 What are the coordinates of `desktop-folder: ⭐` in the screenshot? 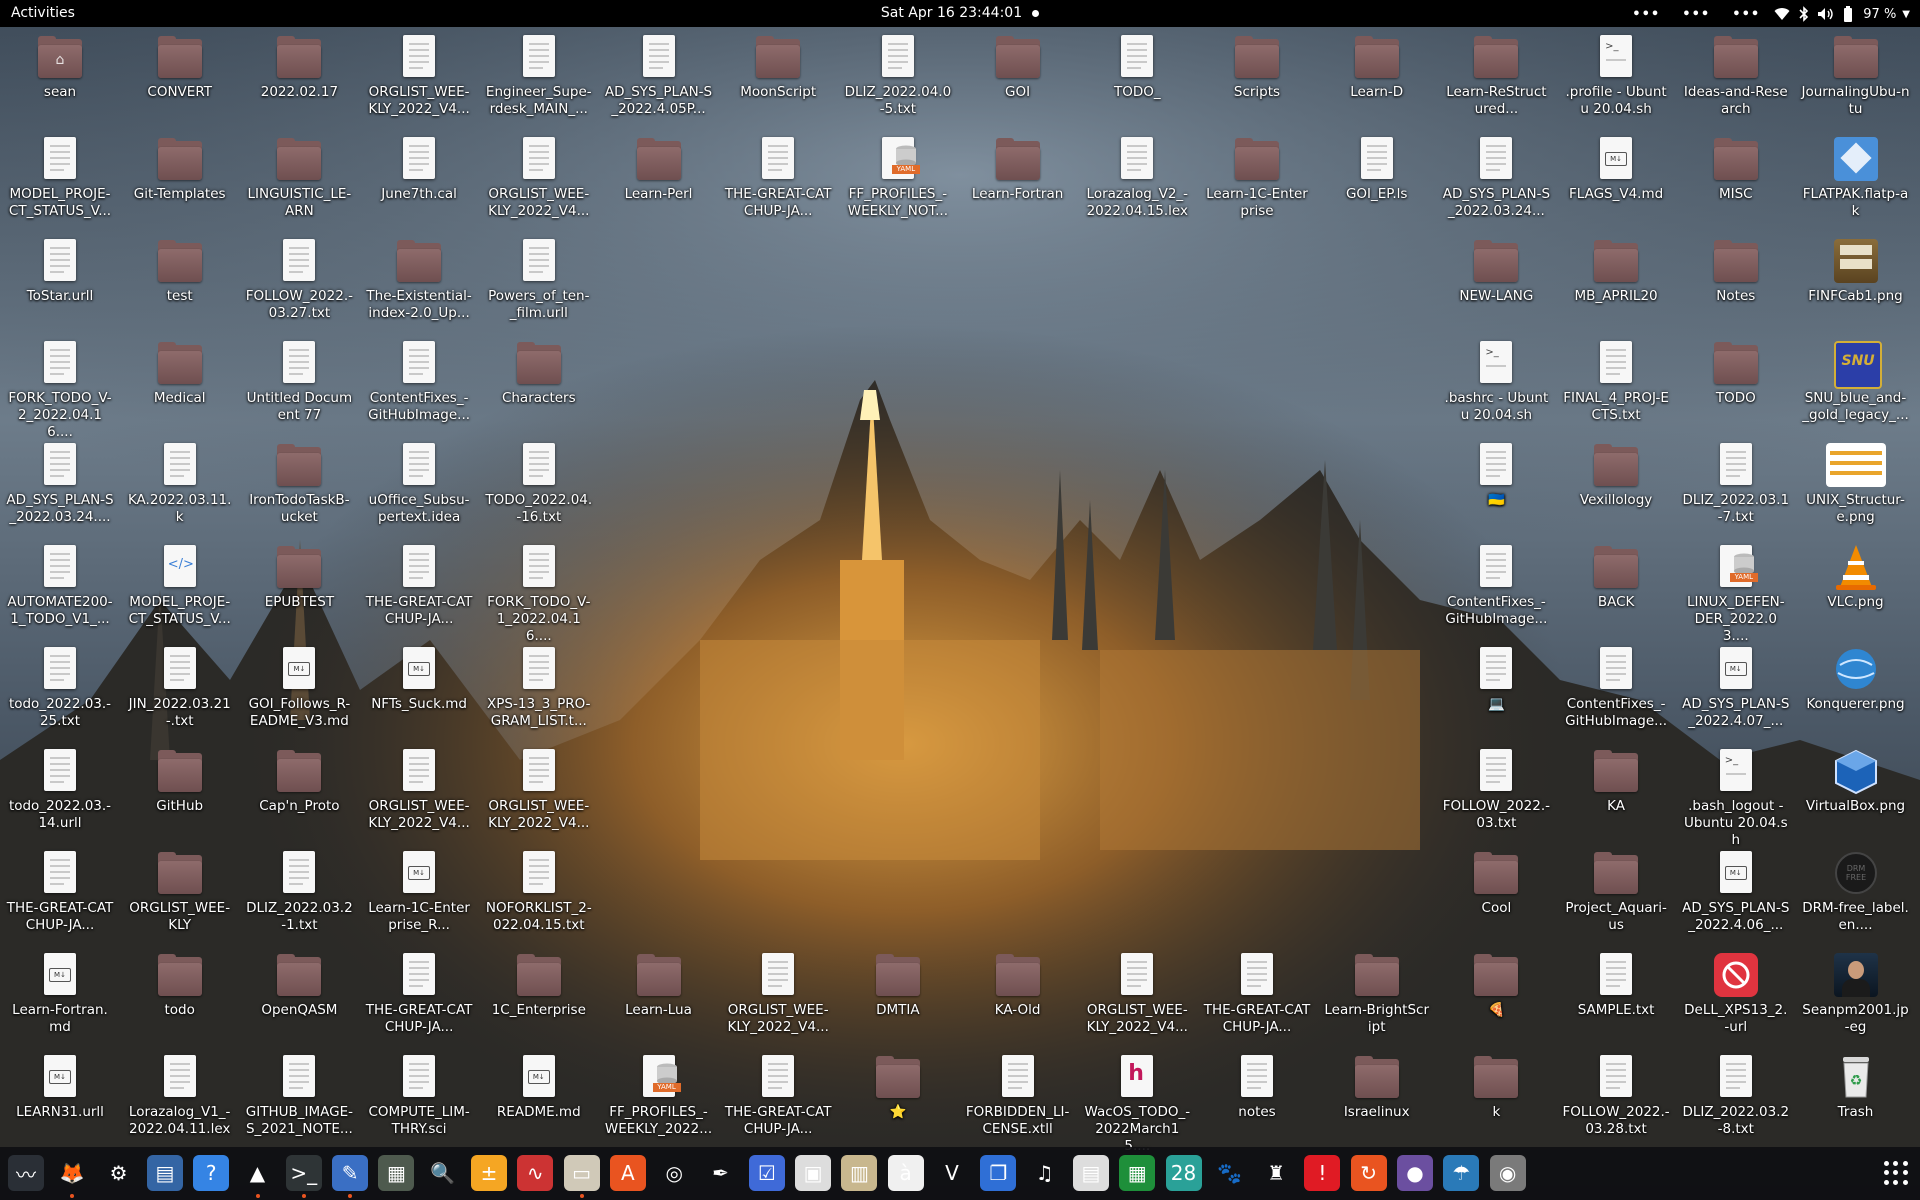 It's located at (898, 1098).